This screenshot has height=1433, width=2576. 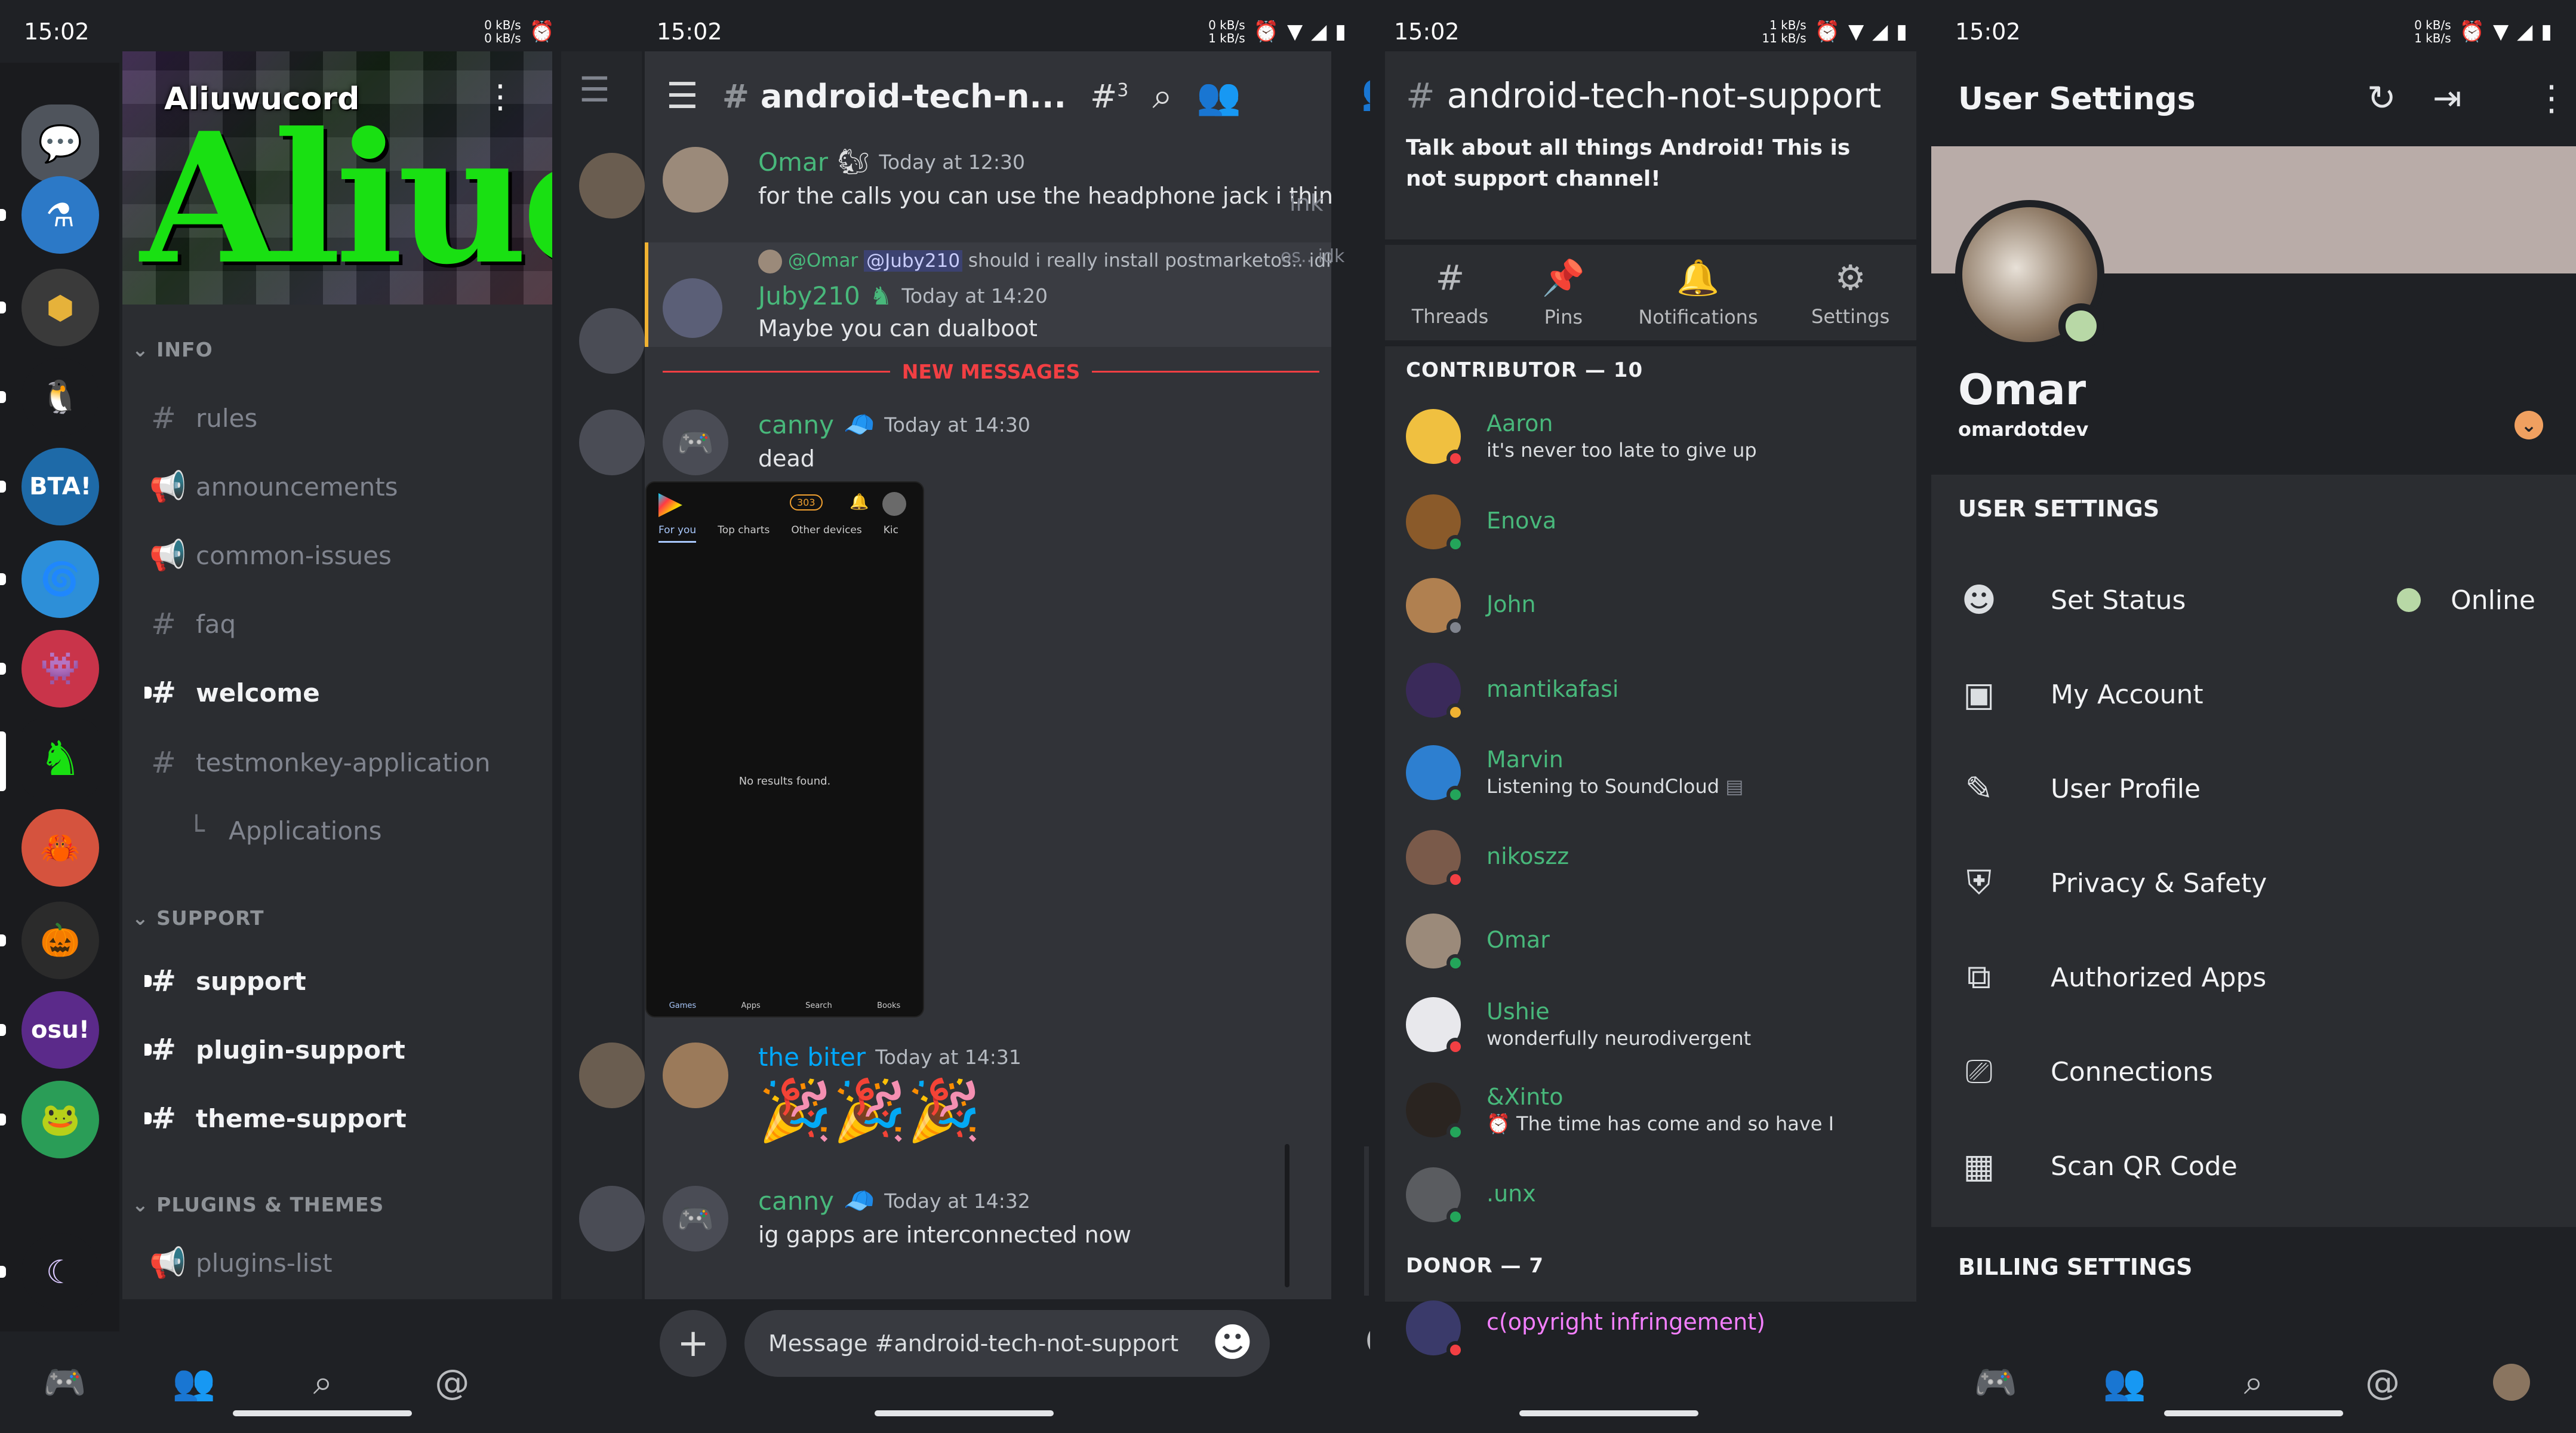 What do you see at coordinates (2409, 600) in the screenshot?
I see `online-dot` at bounding box center [2409, 600].